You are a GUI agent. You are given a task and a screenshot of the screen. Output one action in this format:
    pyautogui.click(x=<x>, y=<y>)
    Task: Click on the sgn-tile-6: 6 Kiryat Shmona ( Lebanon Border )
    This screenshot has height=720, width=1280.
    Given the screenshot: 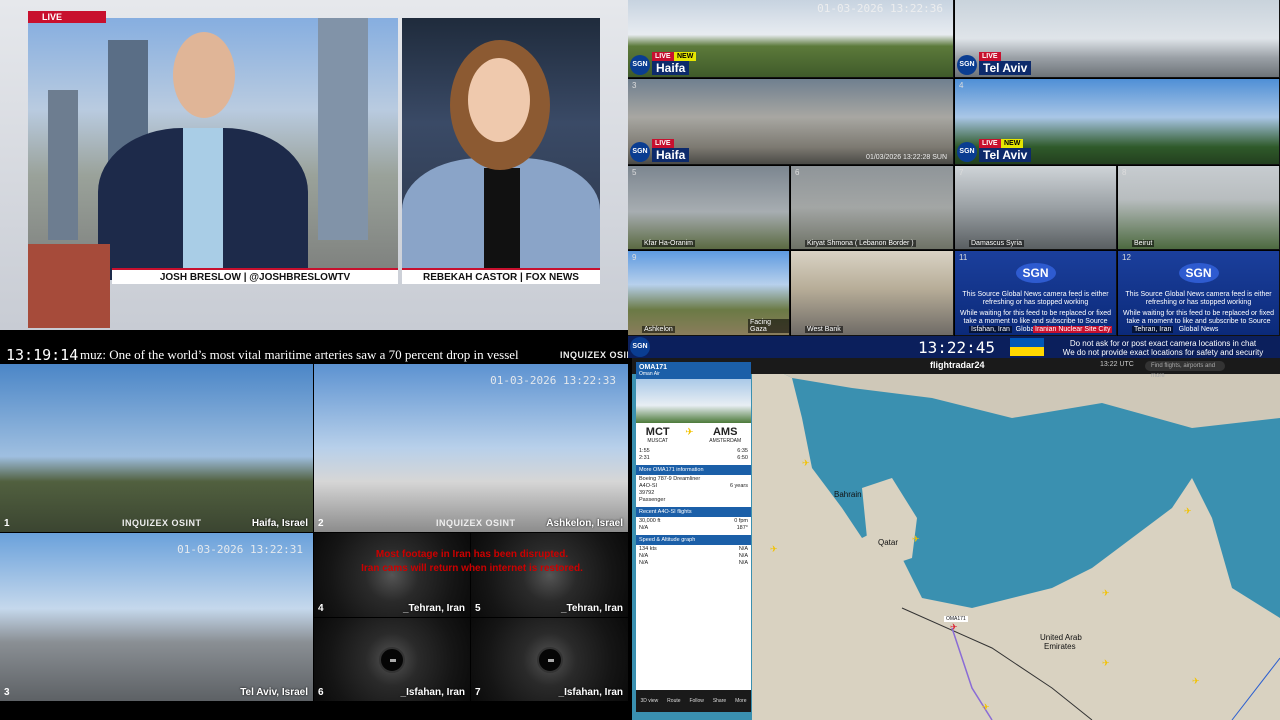 What is the action you would take?
    pyautogui.click(x=872, y=208)
    